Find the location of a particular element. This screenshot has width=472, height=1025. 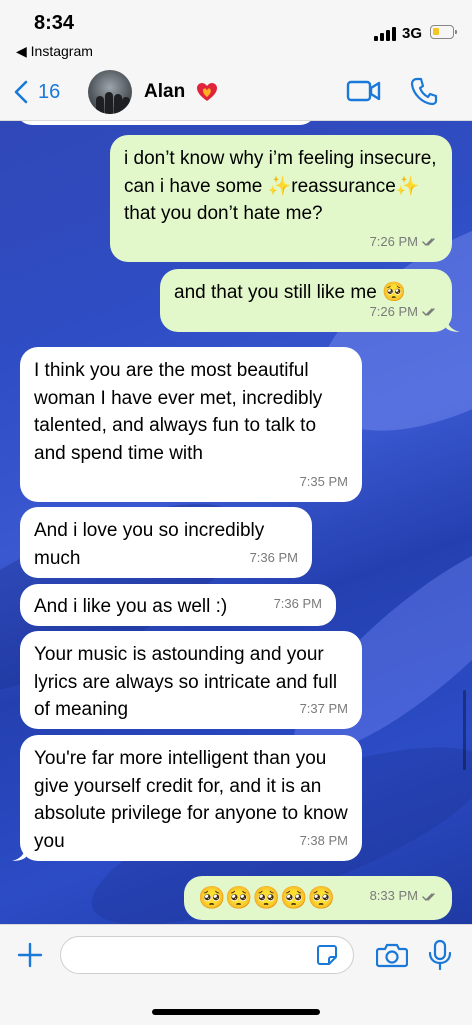

message-time: 7:38 PM is located at coordinates (323, 840).